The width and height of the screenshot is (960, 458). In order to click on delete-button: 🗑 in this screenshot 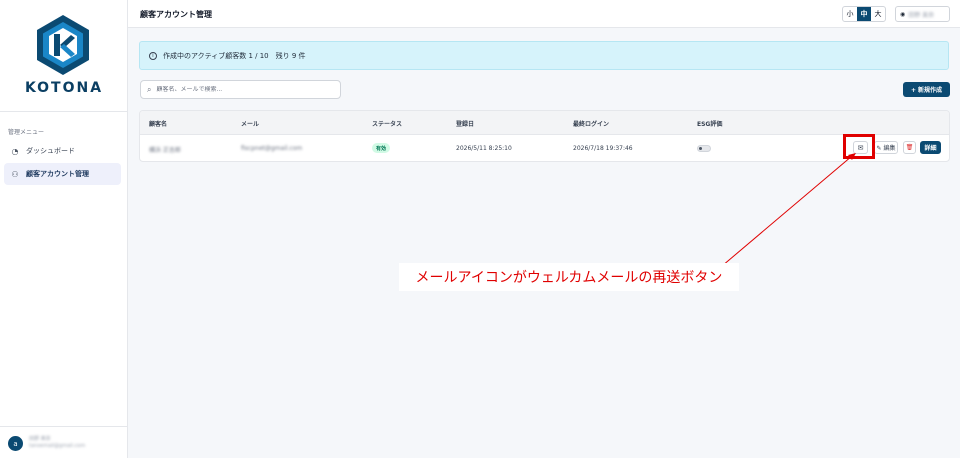, I will do `click(909, 147)`.